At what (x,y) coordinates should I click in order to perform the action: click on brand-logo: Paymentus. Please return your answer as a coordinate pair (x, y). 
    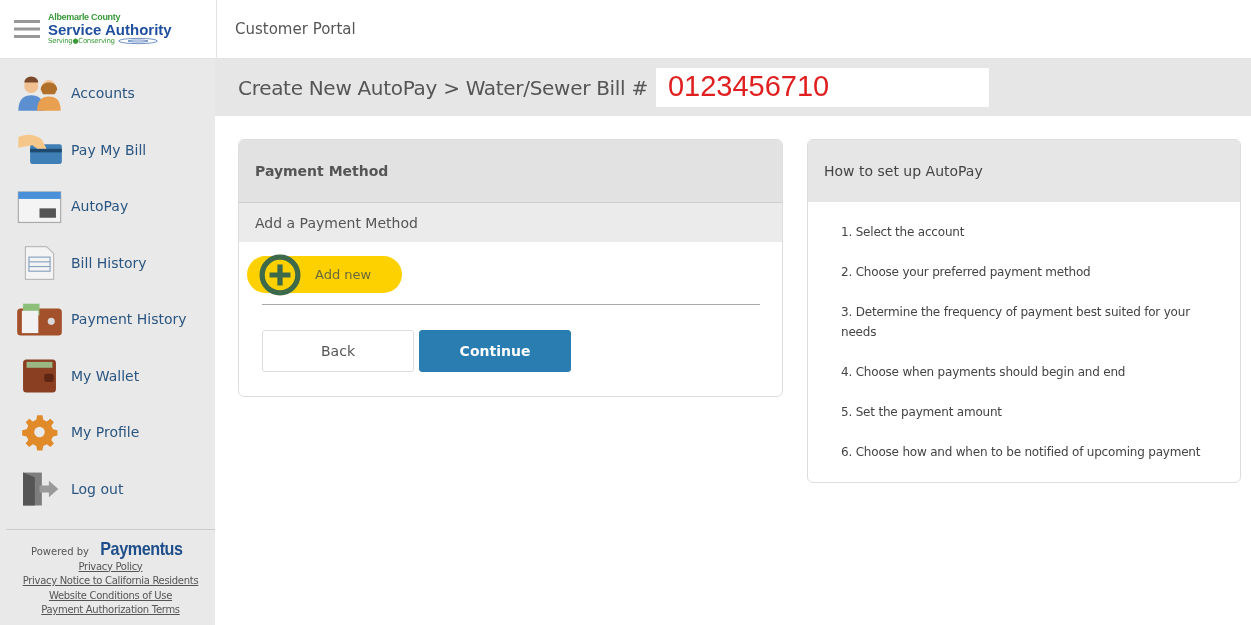
    Looking at the image, I should click on (141, 549).